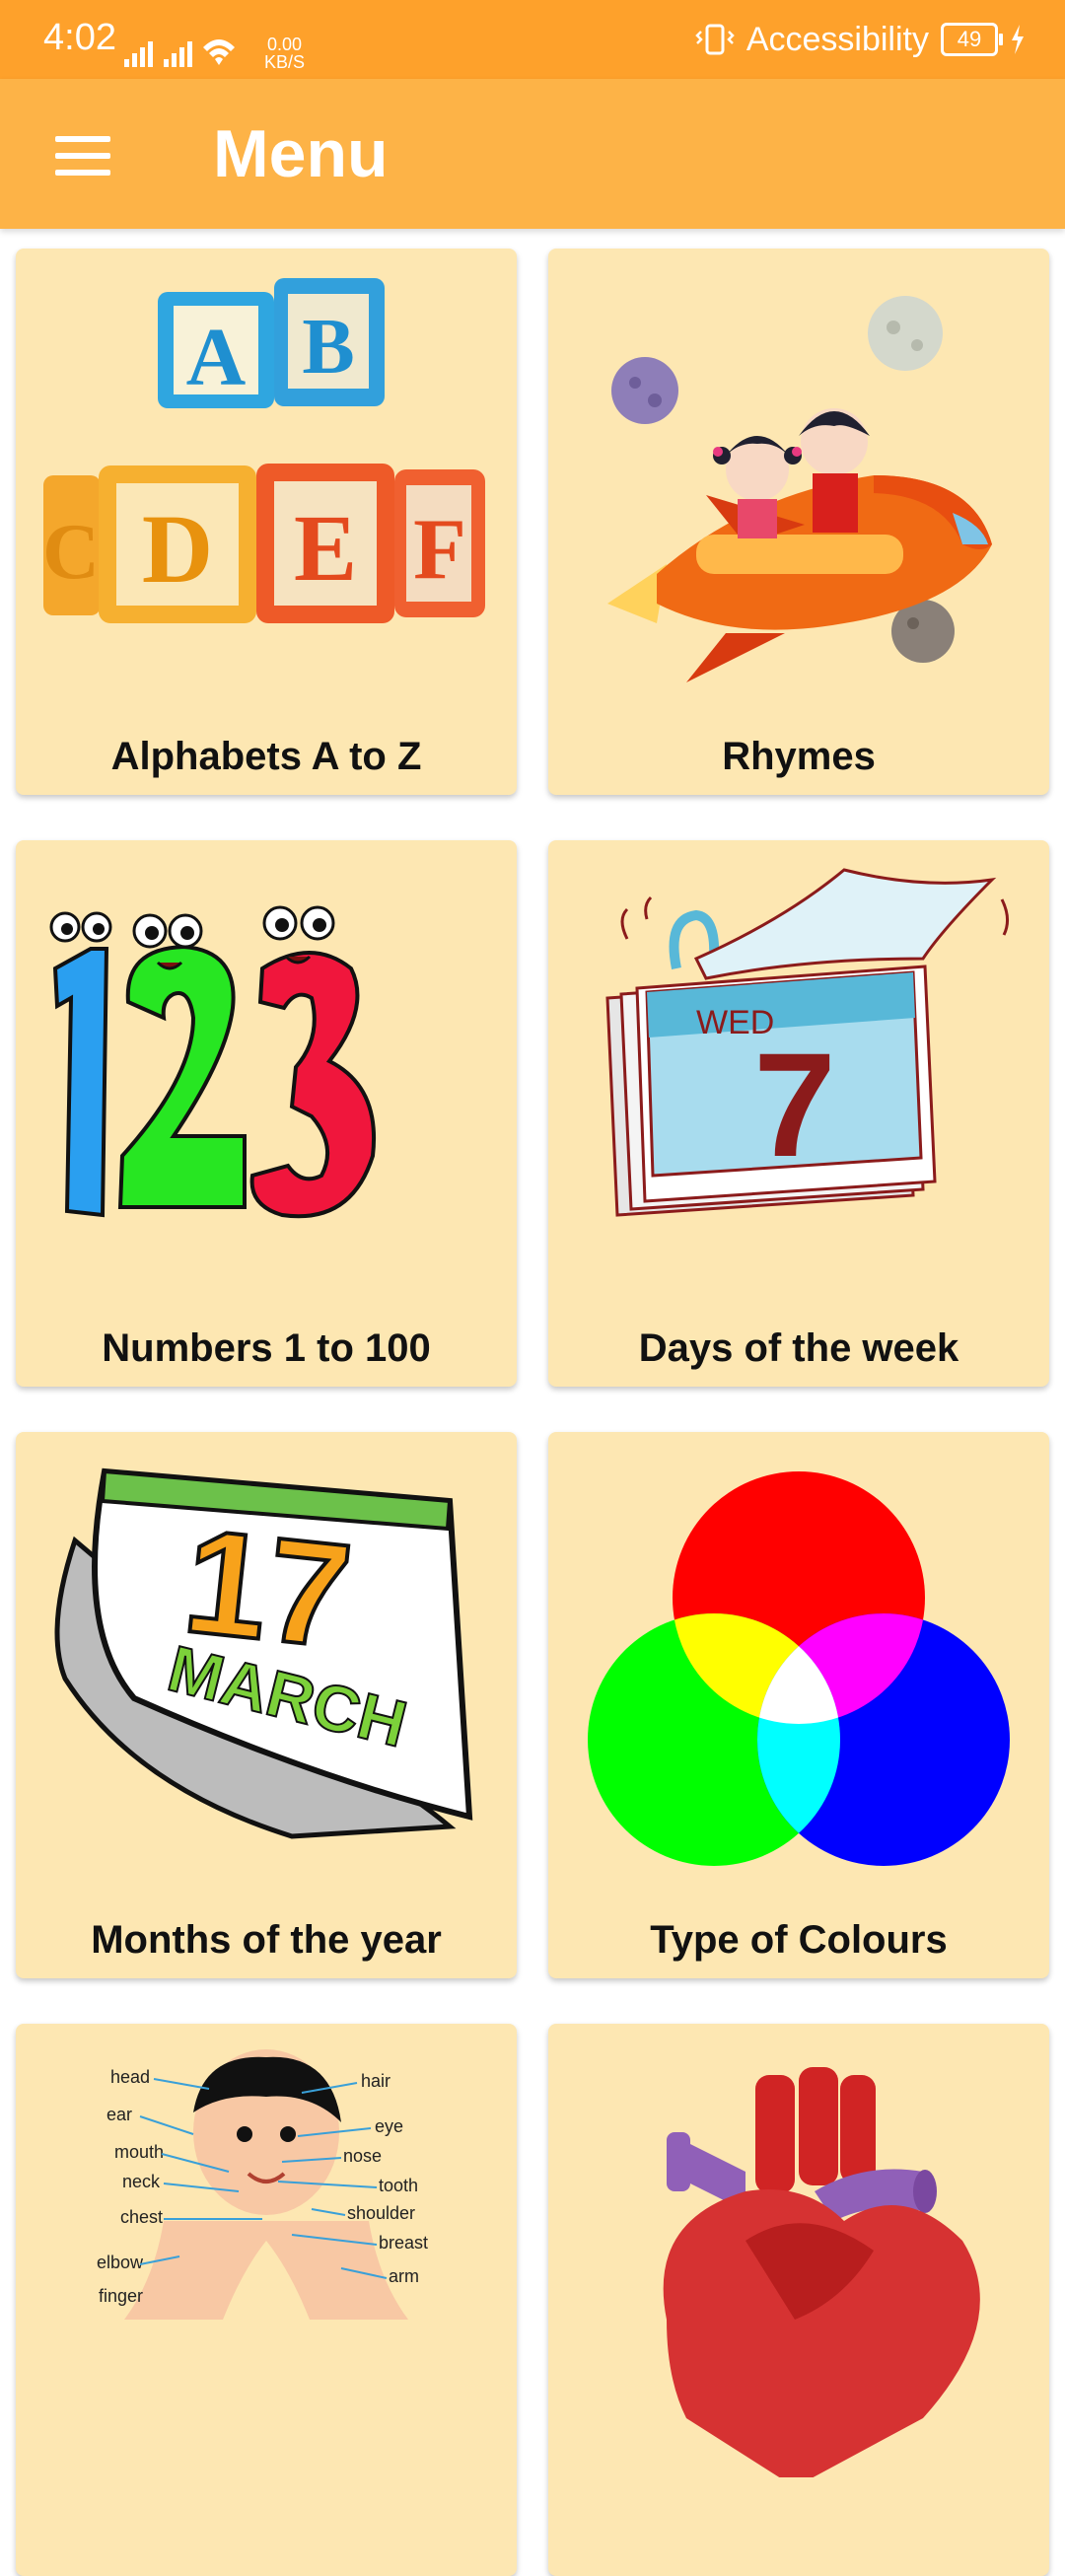 Image resolution: width=1065 pixels, height=2576 pixels. Describe the element at coordinates (800, 489) in the screenshot. I see `kids-rocket-icon` at that location.